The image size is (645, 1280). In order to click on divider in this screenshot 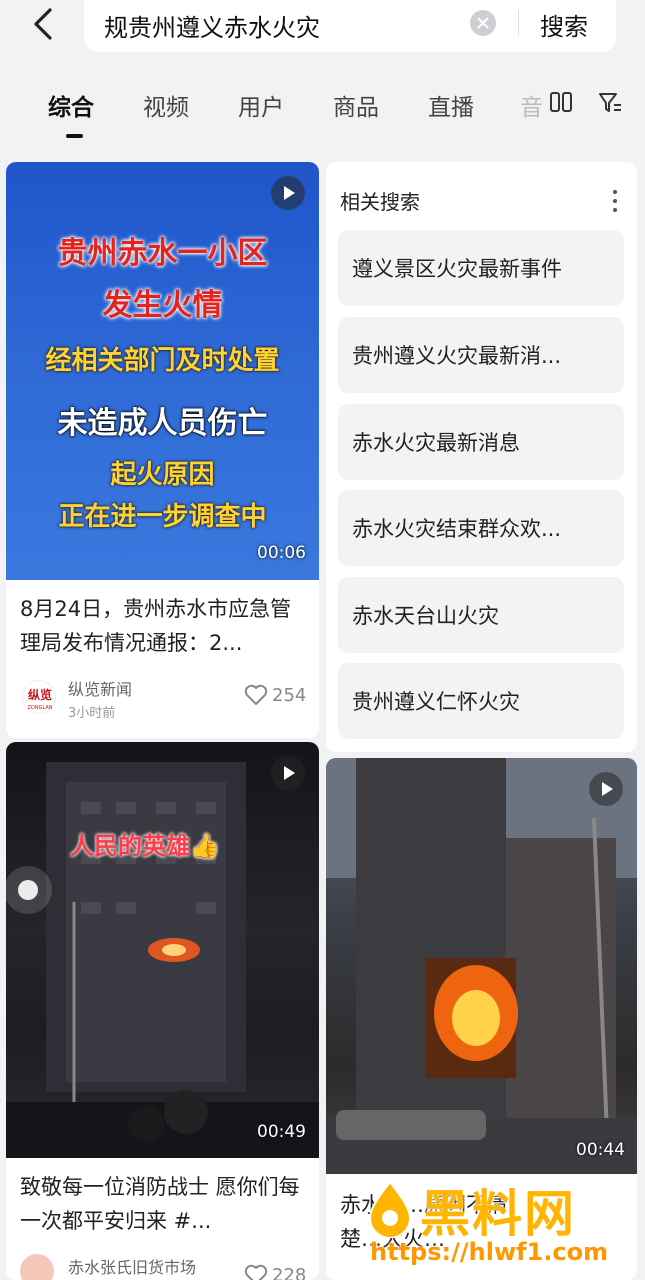, I will do `click(518, 23)`.